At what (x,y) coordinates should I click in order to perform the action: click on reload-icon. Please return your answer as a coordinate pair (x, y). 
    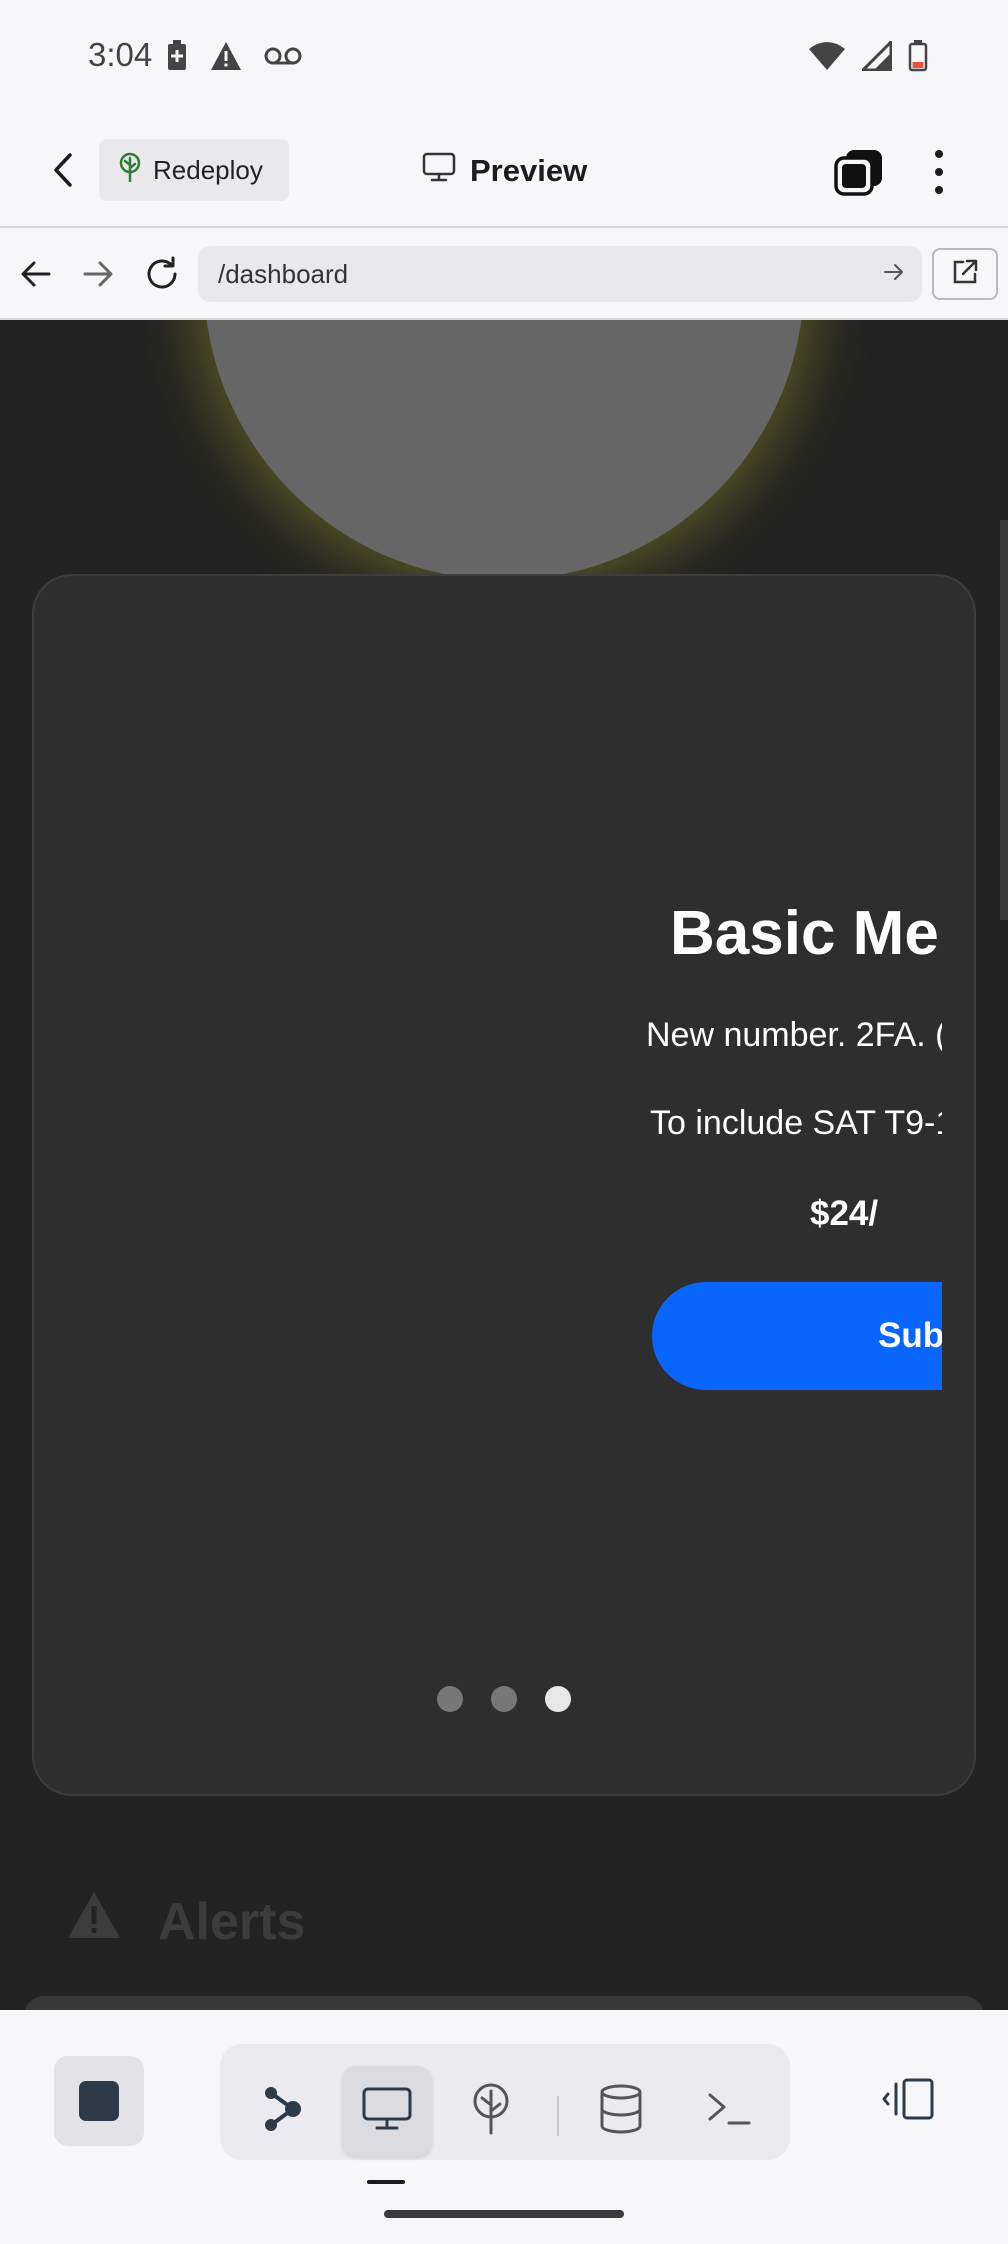
    Looking at the image, I should click on (162, 276).